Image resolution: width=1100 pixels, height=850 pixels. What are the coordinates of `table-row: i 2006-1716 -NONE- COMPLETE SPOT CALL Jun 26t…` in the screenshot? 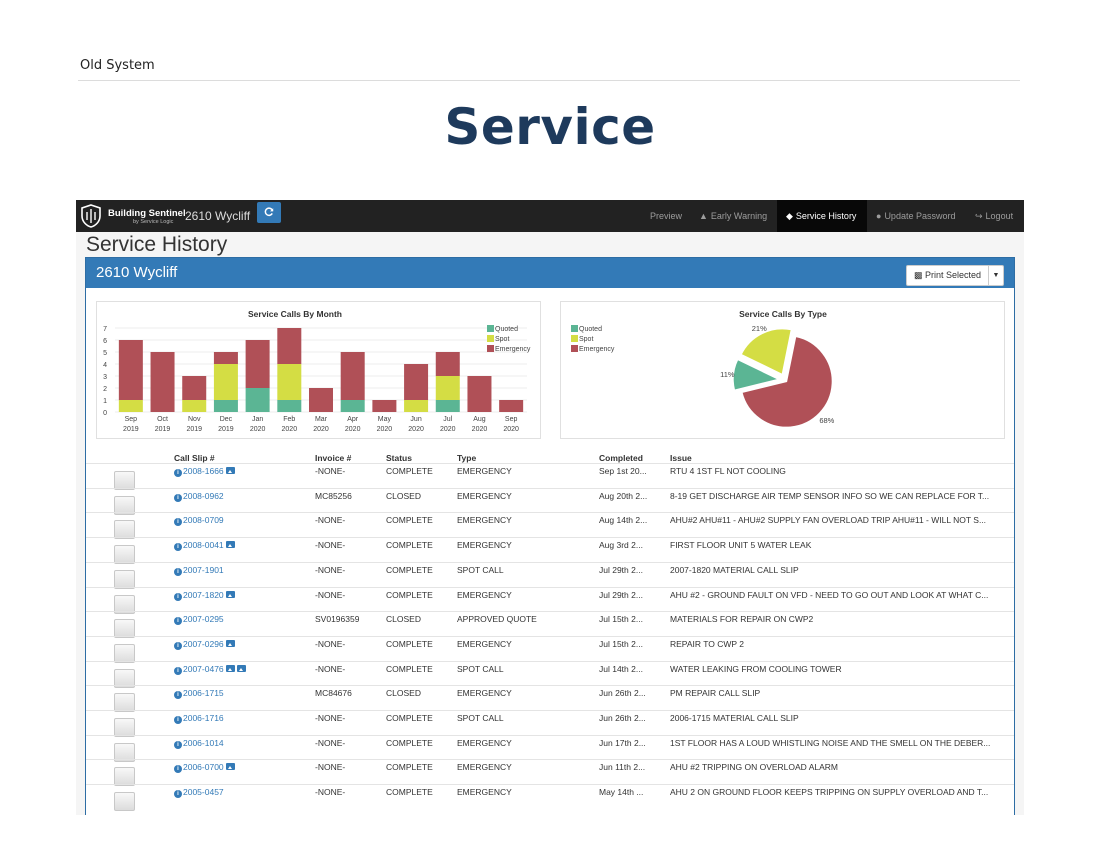 It's located at (550, 723).